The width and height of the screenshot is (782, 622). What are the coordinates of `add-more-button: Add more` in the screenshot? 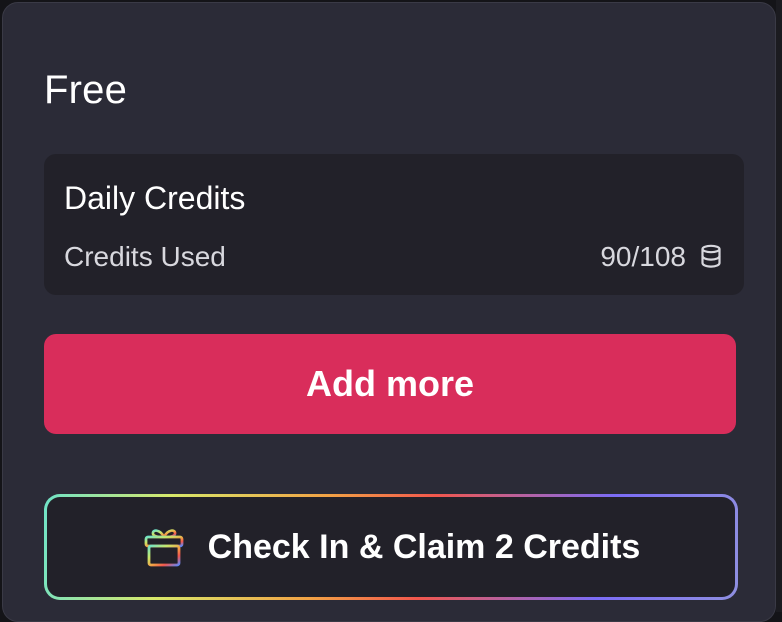 It's located at (390, 384).